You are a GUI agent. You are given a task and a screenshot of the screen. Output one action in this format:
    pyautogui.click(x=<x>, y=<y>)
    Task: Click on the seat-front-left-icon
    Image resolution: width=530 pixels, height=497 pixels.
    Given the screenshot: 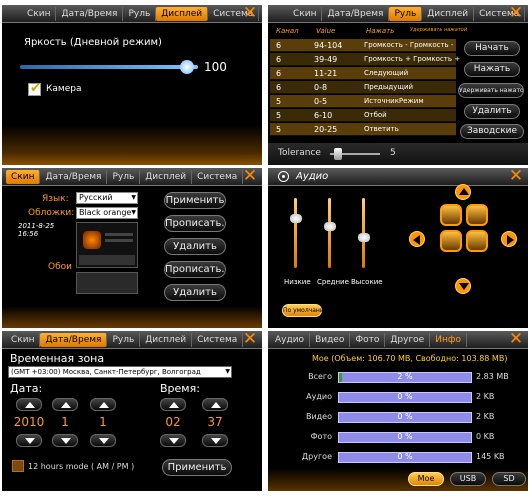 What is the action you would take?
    pyautogui.click(x=451, y=215)
    